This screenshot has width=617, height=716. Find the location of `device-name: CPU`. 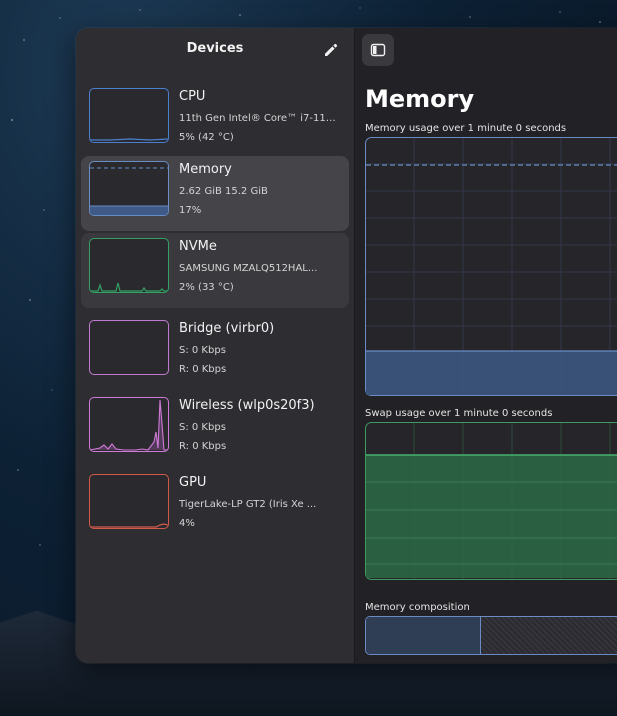

device-name: CPU is located at coordinates (192, 96).